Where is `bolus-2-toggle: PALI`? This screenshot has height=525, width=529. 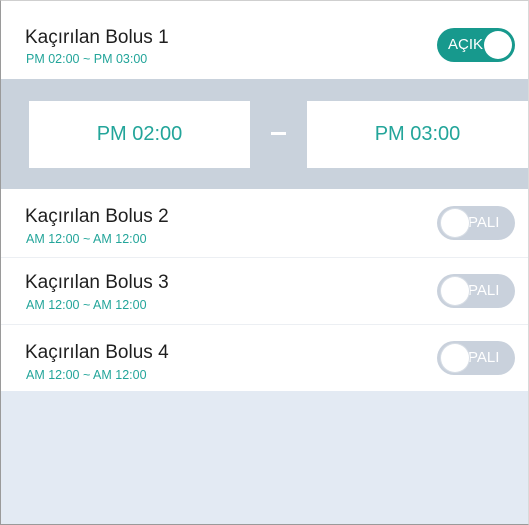
bolus-2-toggle: PALI is located at coordinates (476, 223).